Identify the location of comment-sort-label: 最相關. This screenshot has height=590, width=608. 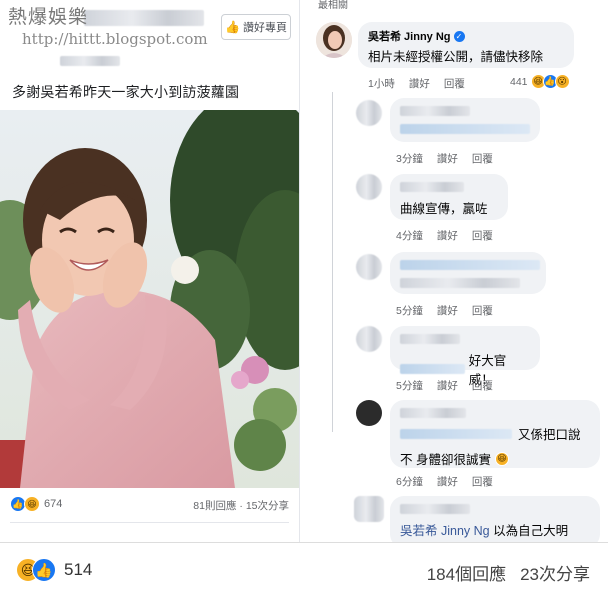
(333, 5).